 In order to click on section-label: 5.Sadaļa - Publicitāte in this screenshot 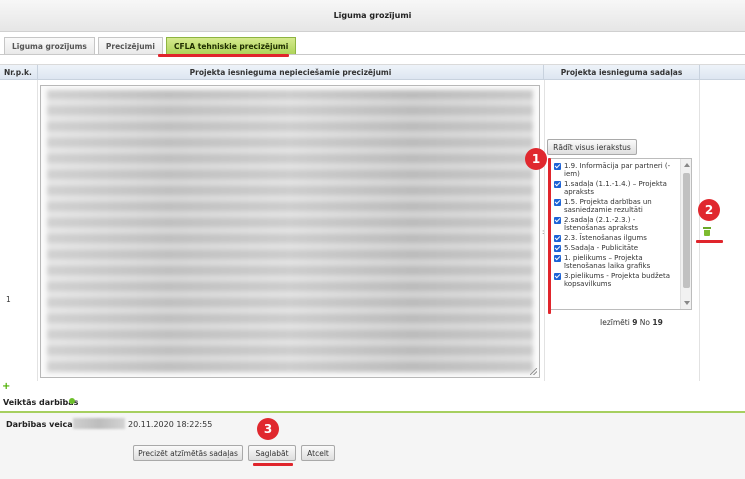, I will do `click(601, 248)`.